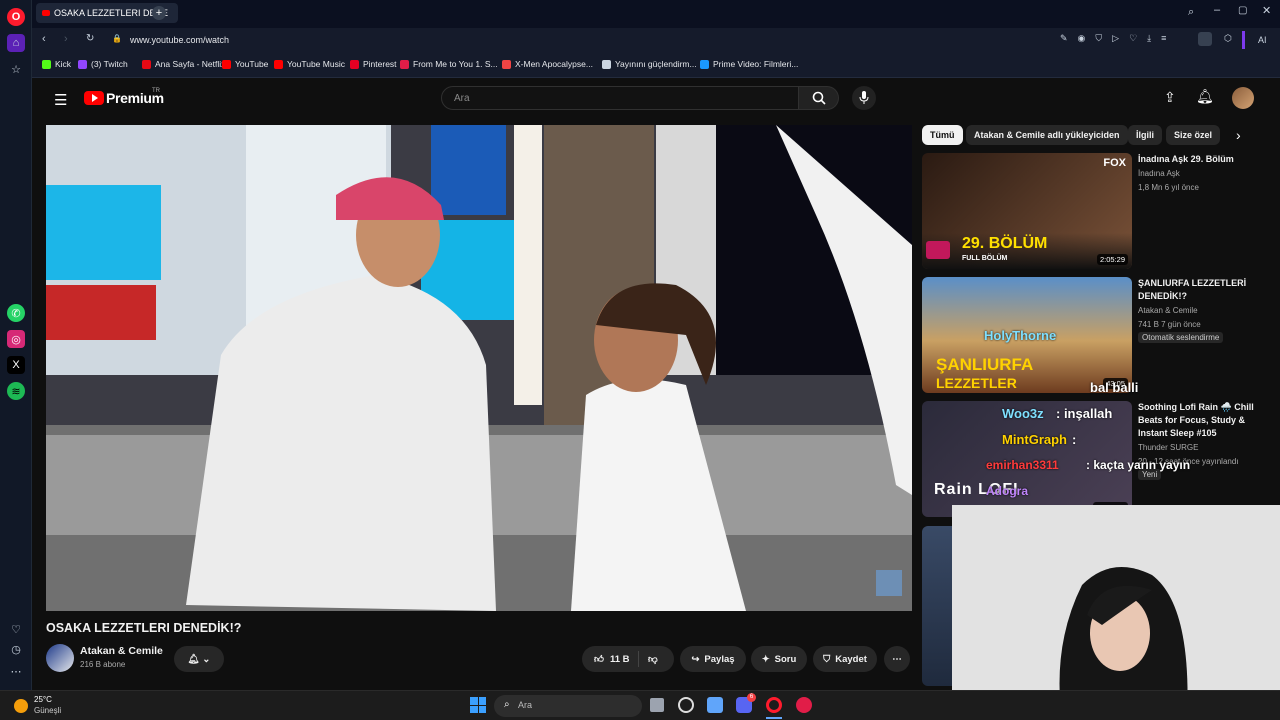 The height and width of the screenshot is (720, 1280). I want to click on chat-user: MintGraph, so click(1034, 439).